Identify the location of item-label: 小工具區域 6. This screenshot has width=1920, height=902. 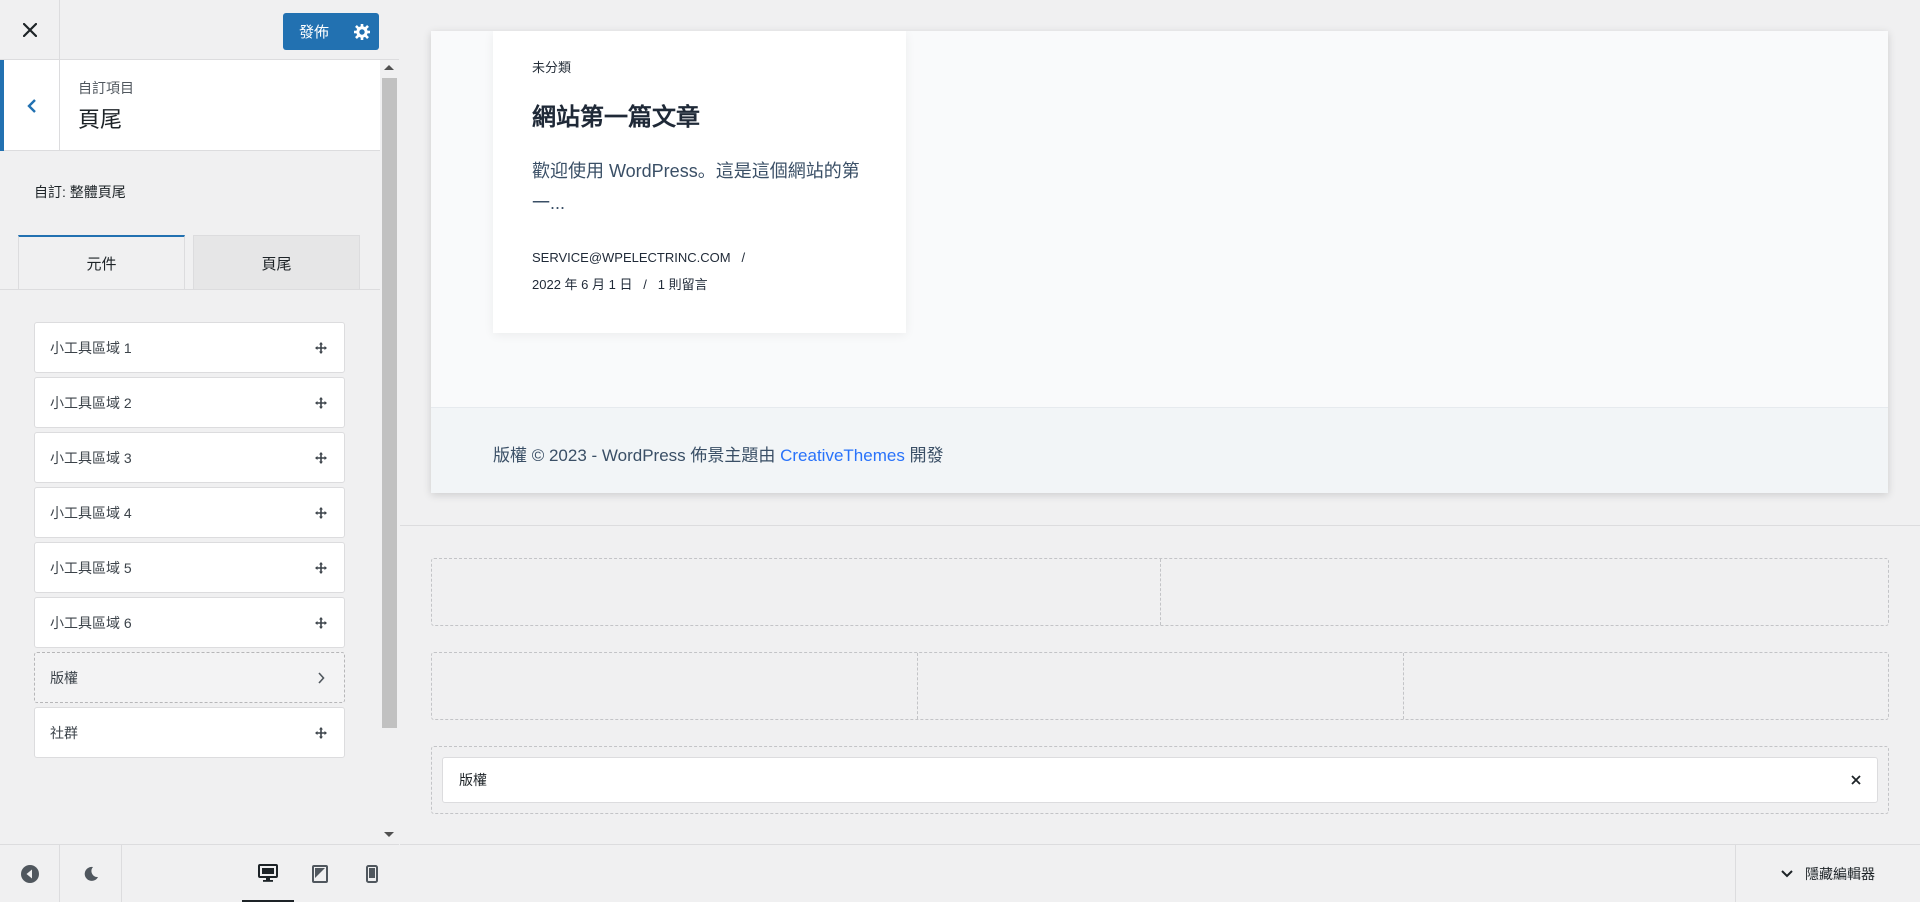
(91, 622).